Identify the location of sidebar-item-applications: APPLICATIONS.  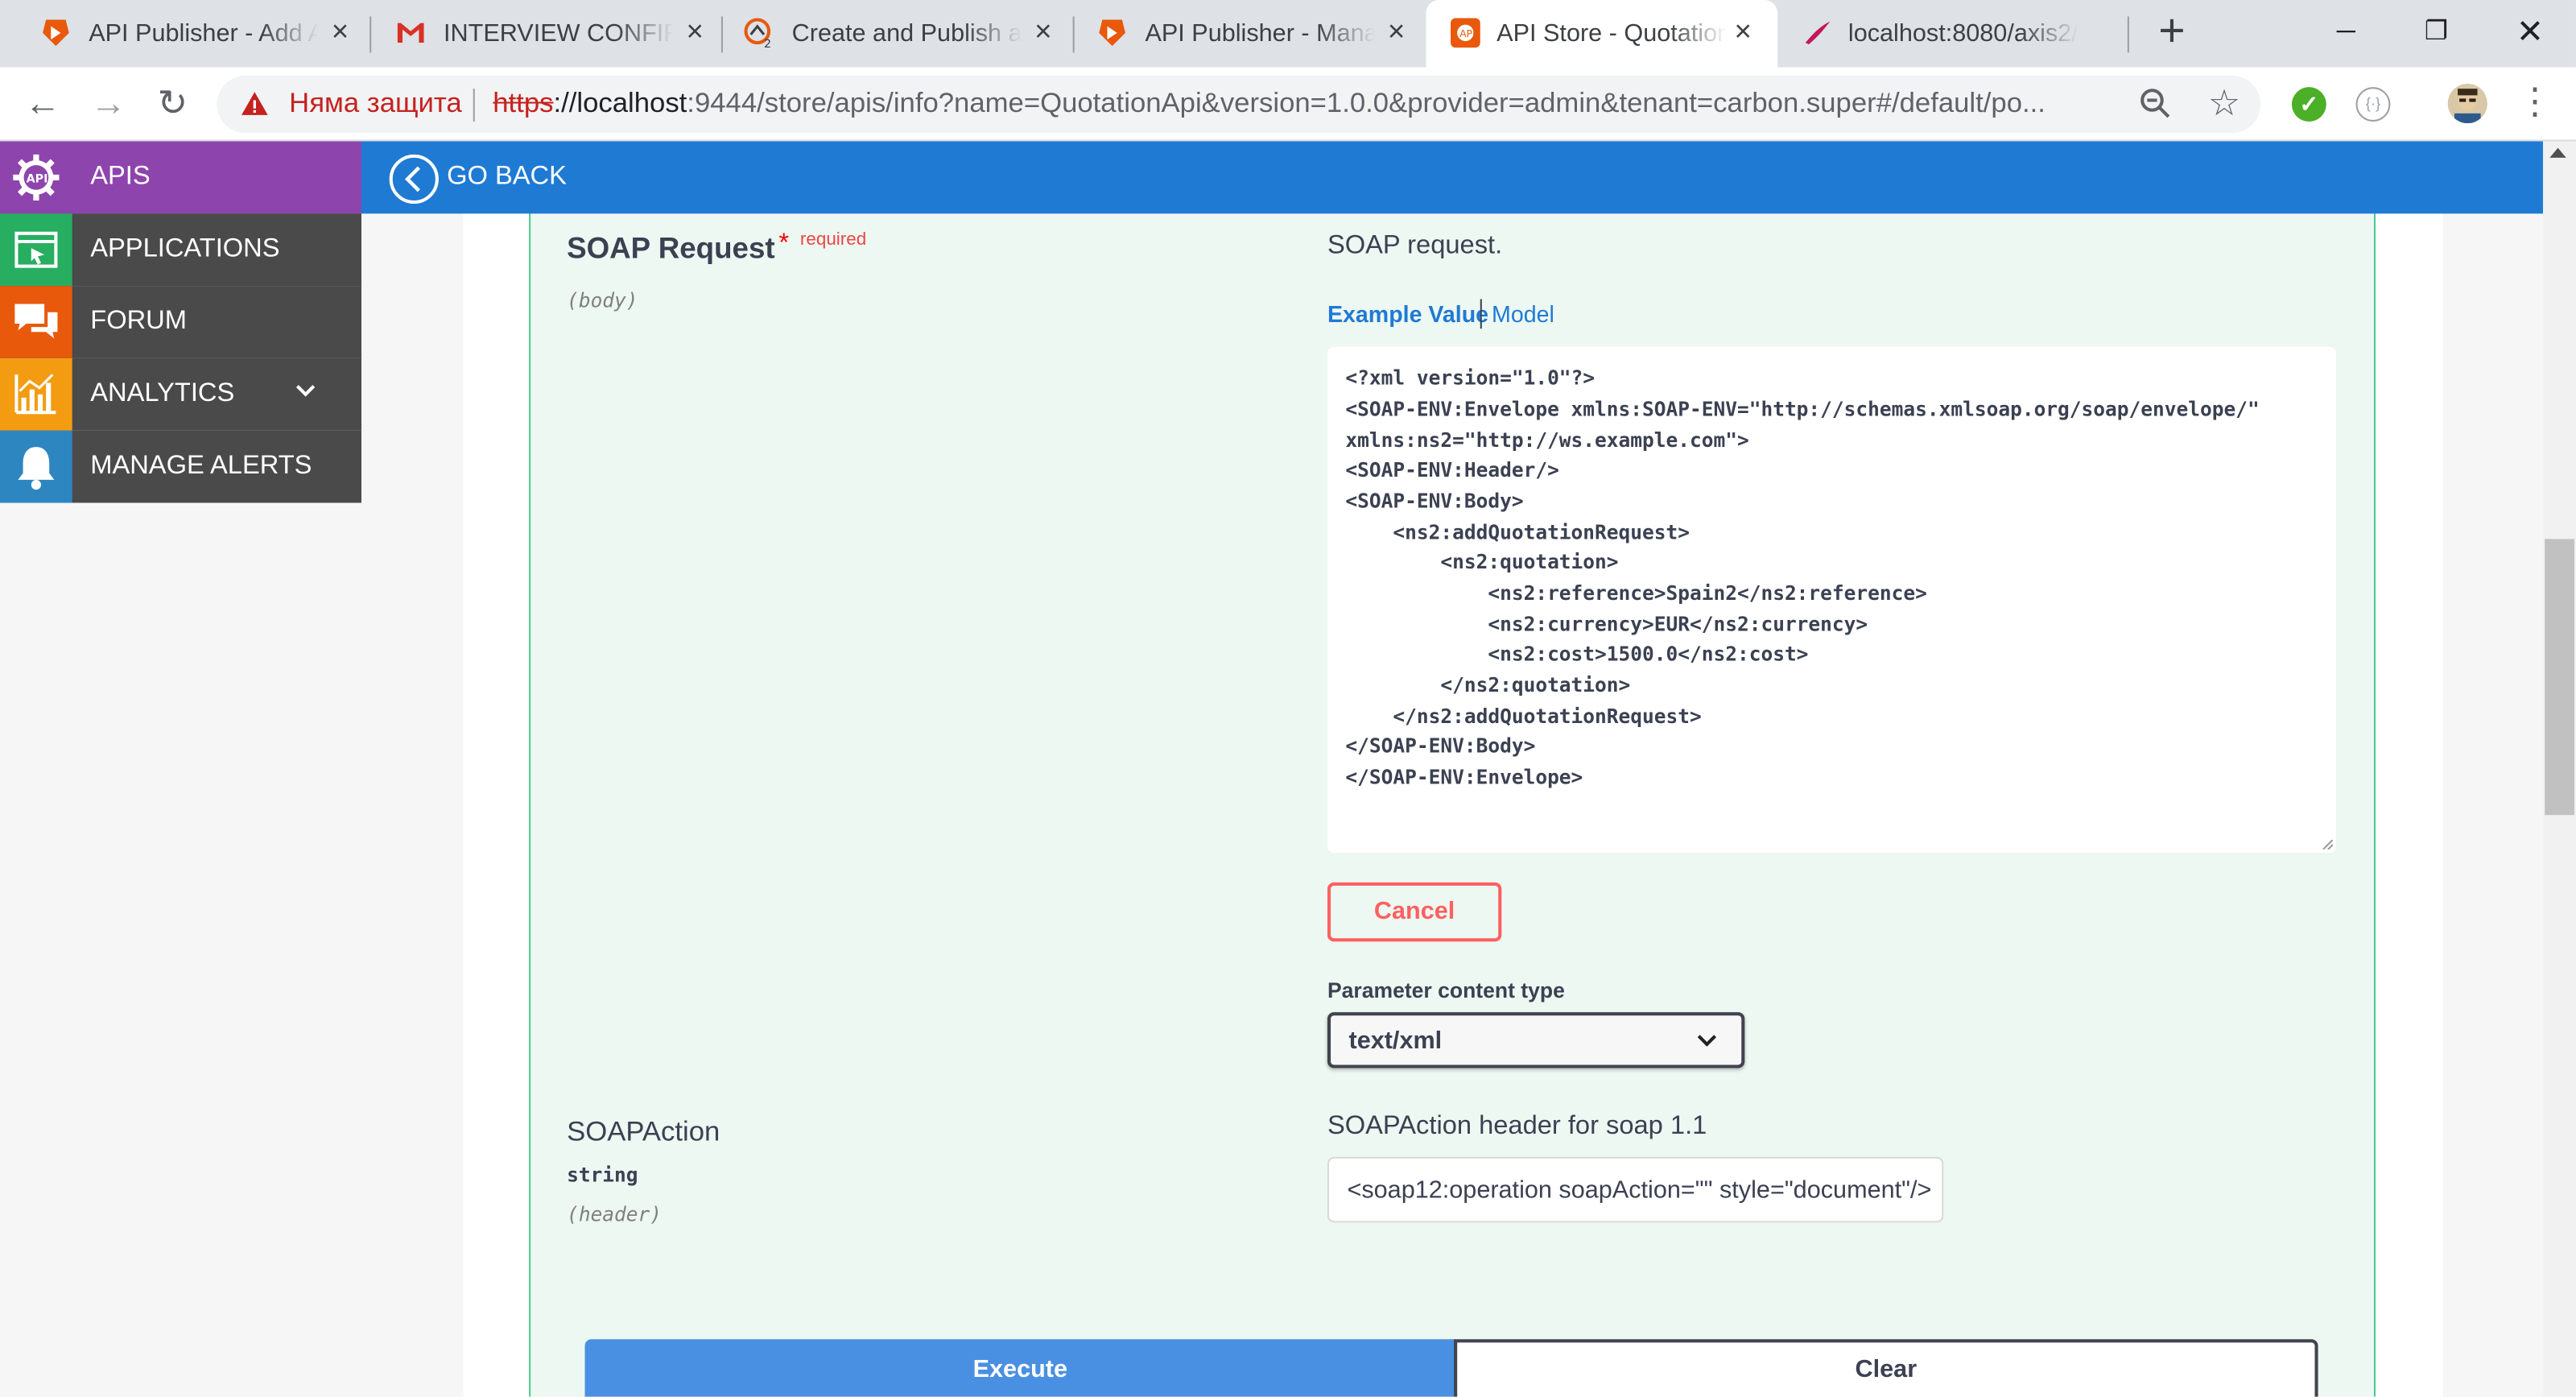
(180, 250).